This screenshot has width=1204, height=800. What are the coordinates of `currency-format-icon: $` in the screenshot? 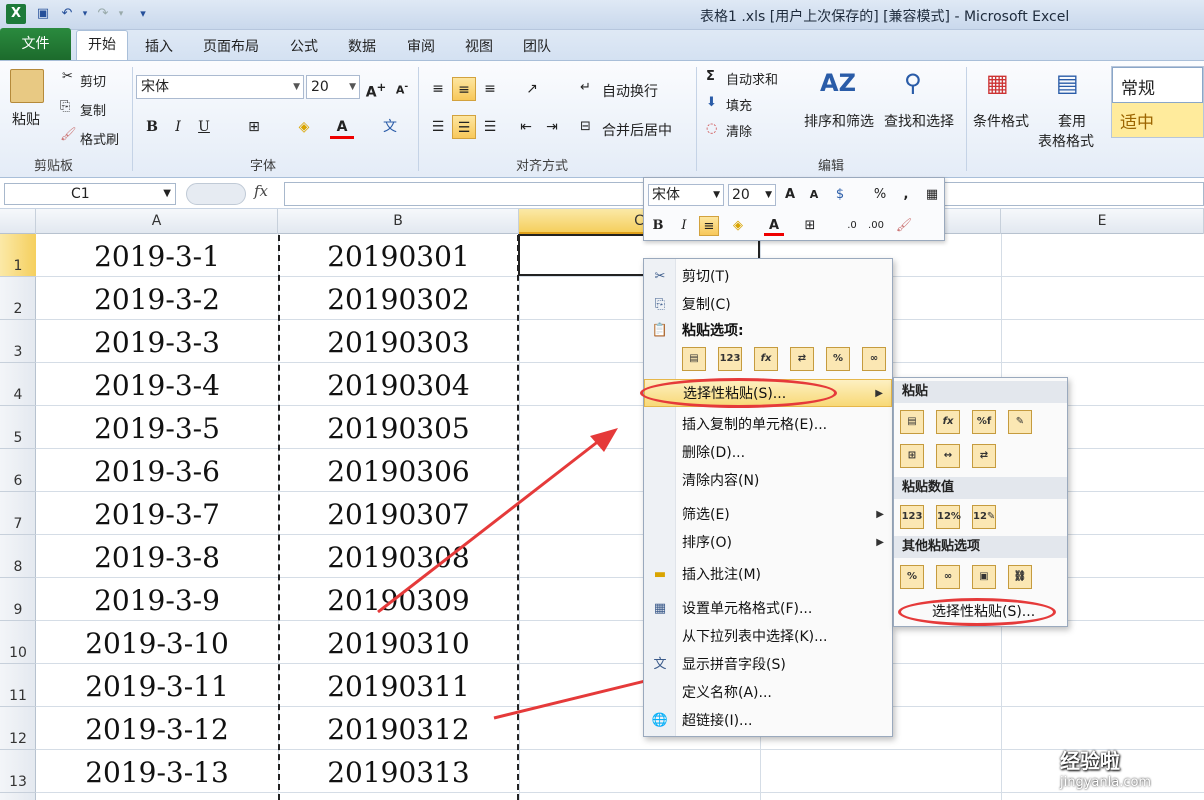 It's located at (840, 195).